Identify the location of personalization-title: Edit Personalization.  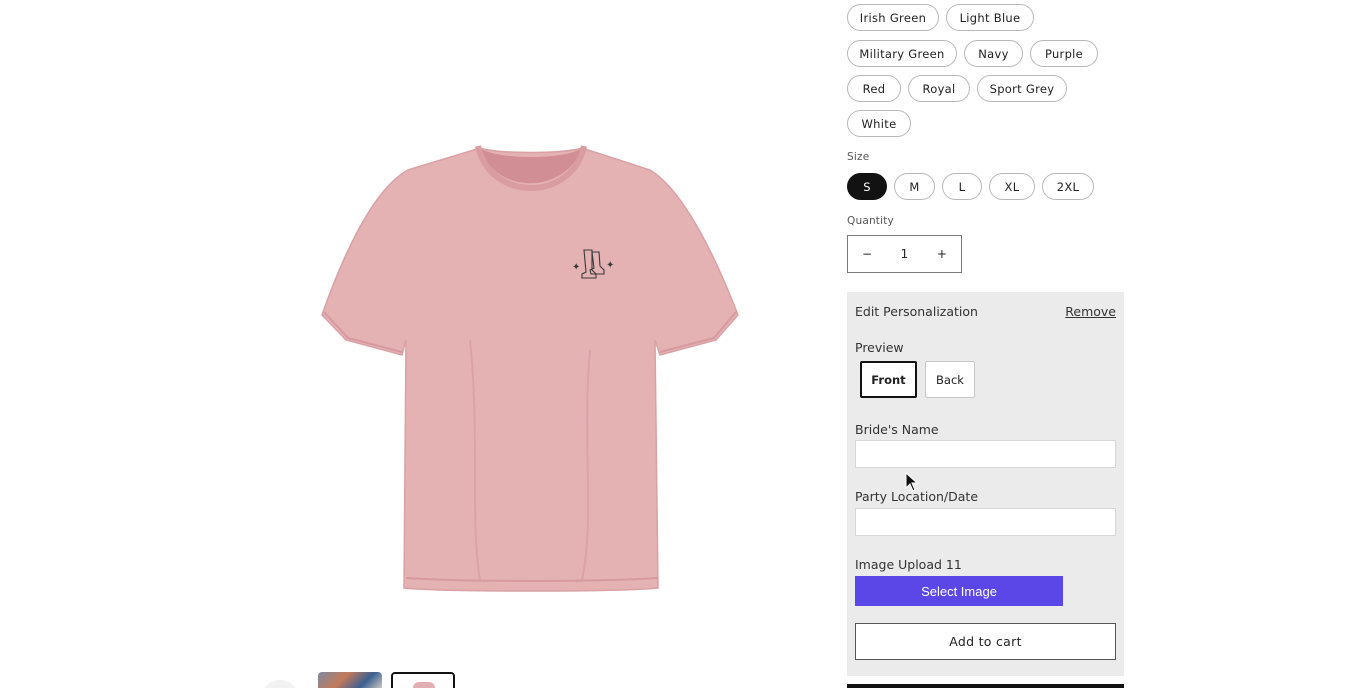
(916, 311).